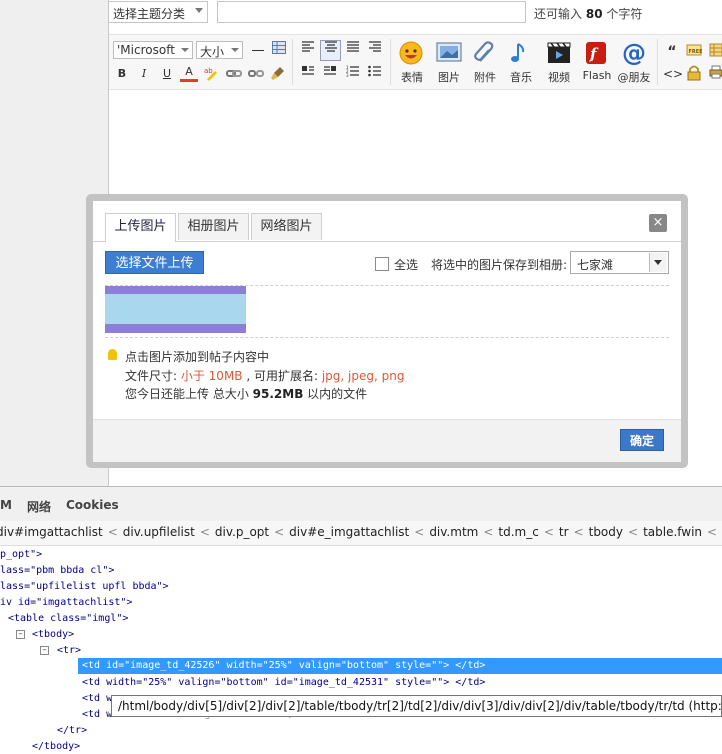 The width and height of the screenshot is (722, 754). Describe the element at coordinates (6, 505) in the screenshot. I see `devtools-tab-partial: M` at that location.